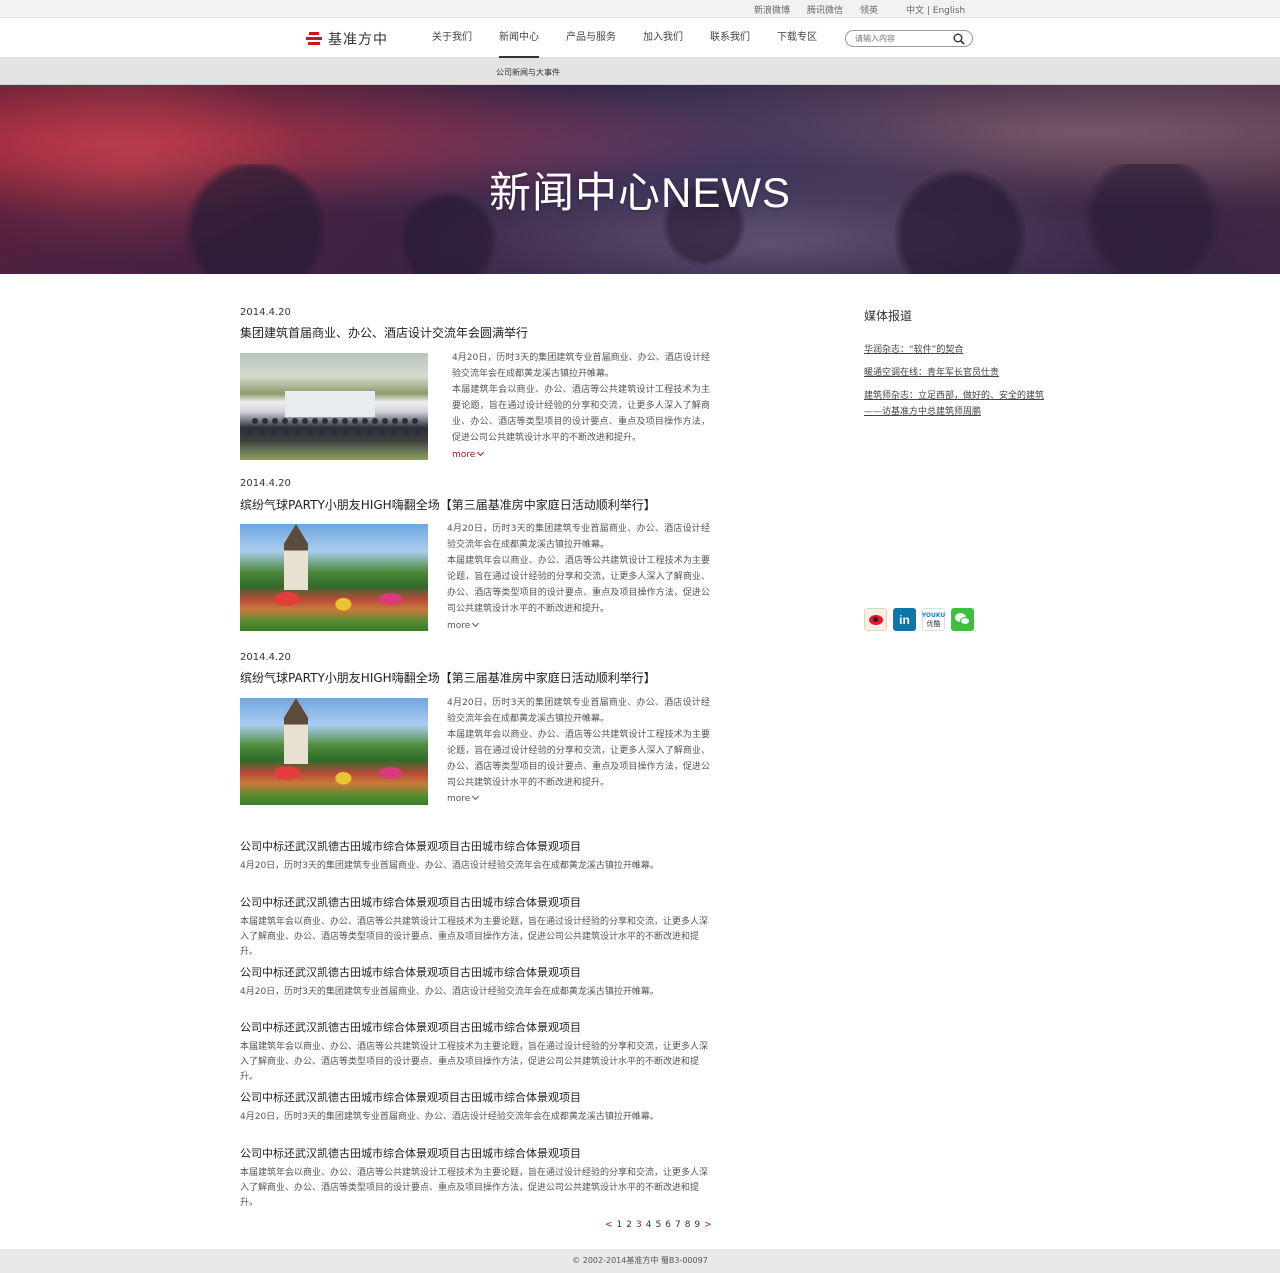 The width and height of the screenshot is (1280, 1273). What do you see at coordinates (620, 1225) in the screenshot?
I see `page-link: 1` at bounding box center [620, 1225].